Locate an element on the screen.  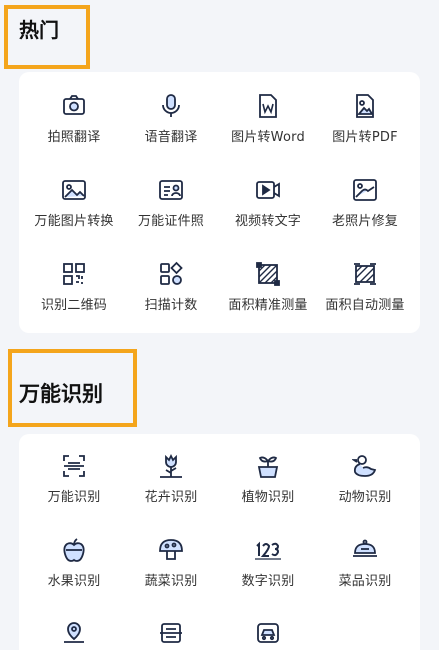
tool-area-auto-measure: 面积自动测量 is located at coordinates (365, 286).